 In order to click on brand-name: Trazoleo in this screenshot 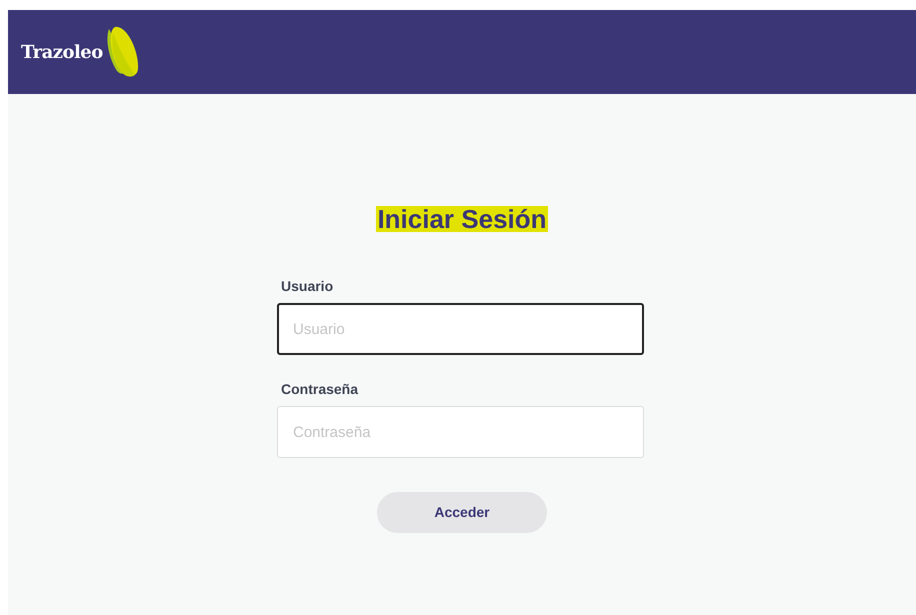, I will do `click(62, 52)`.